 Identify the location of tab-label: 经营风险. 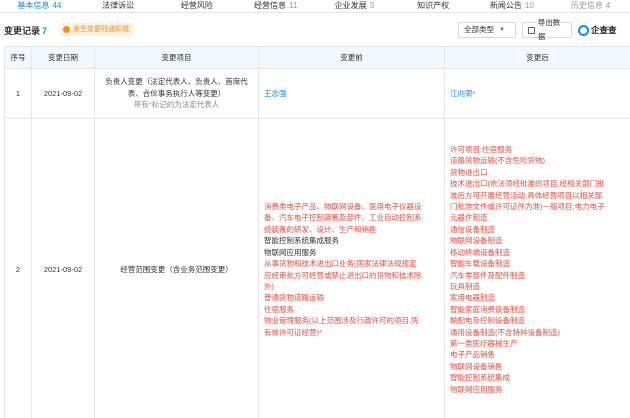
(196, 5).